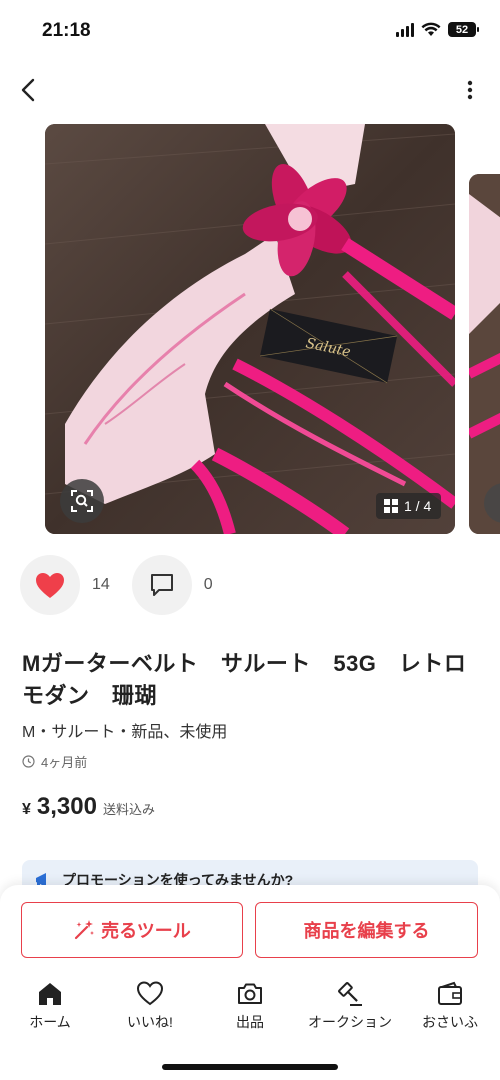 This screenshot has height=1080, width=500. Describe the element at coordinates (66, 30) in the screenshot. I see `status-time: 21:18` at that location.